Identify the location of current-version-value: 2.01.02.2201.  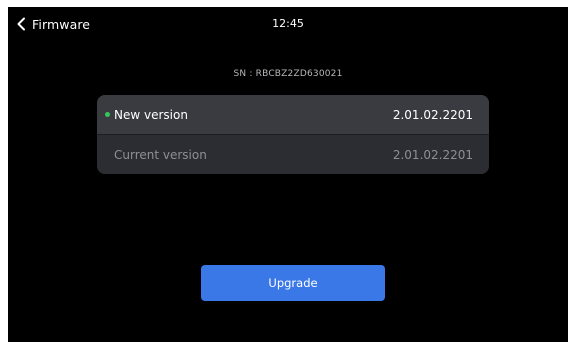
(432, 154).